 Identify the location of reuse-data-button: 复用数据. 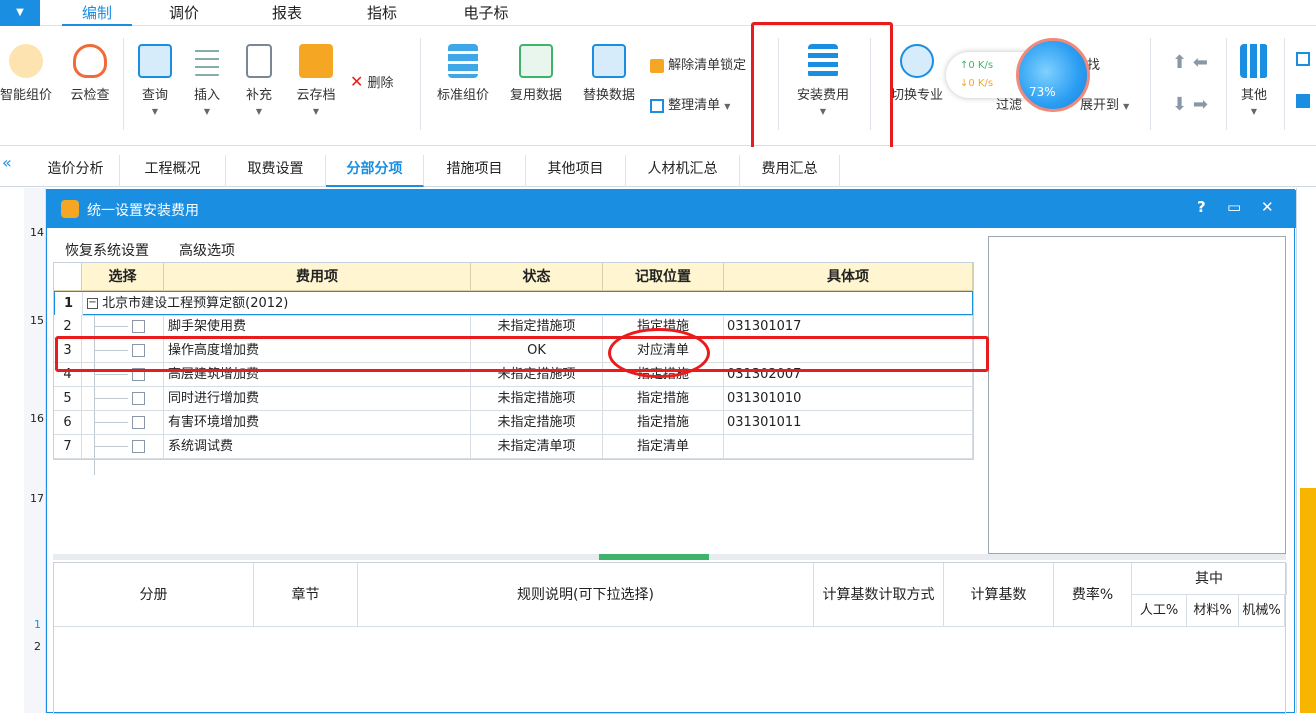
(536, 73).